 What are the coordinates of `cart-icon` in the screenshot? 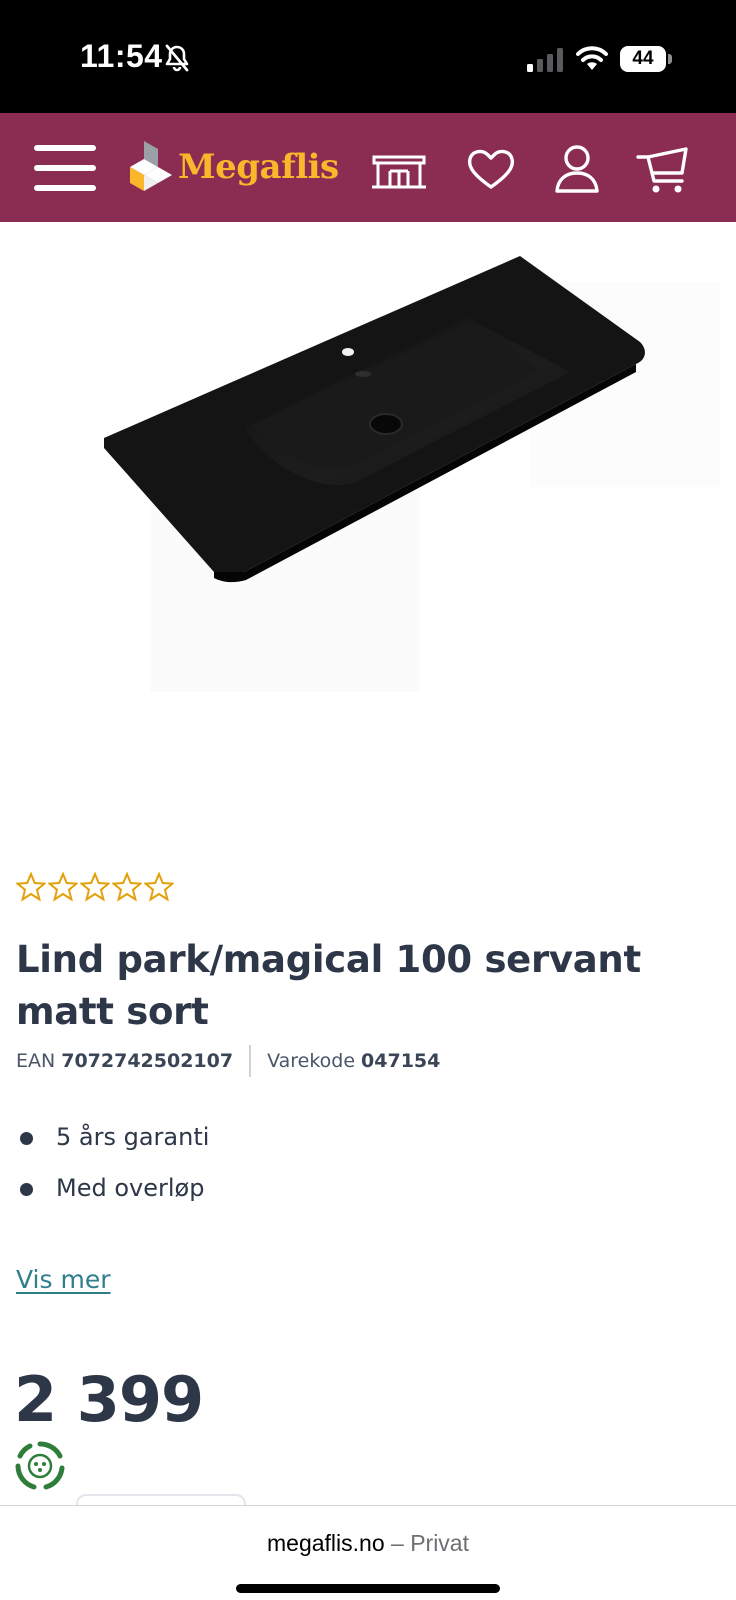 It's located at (663, 169).